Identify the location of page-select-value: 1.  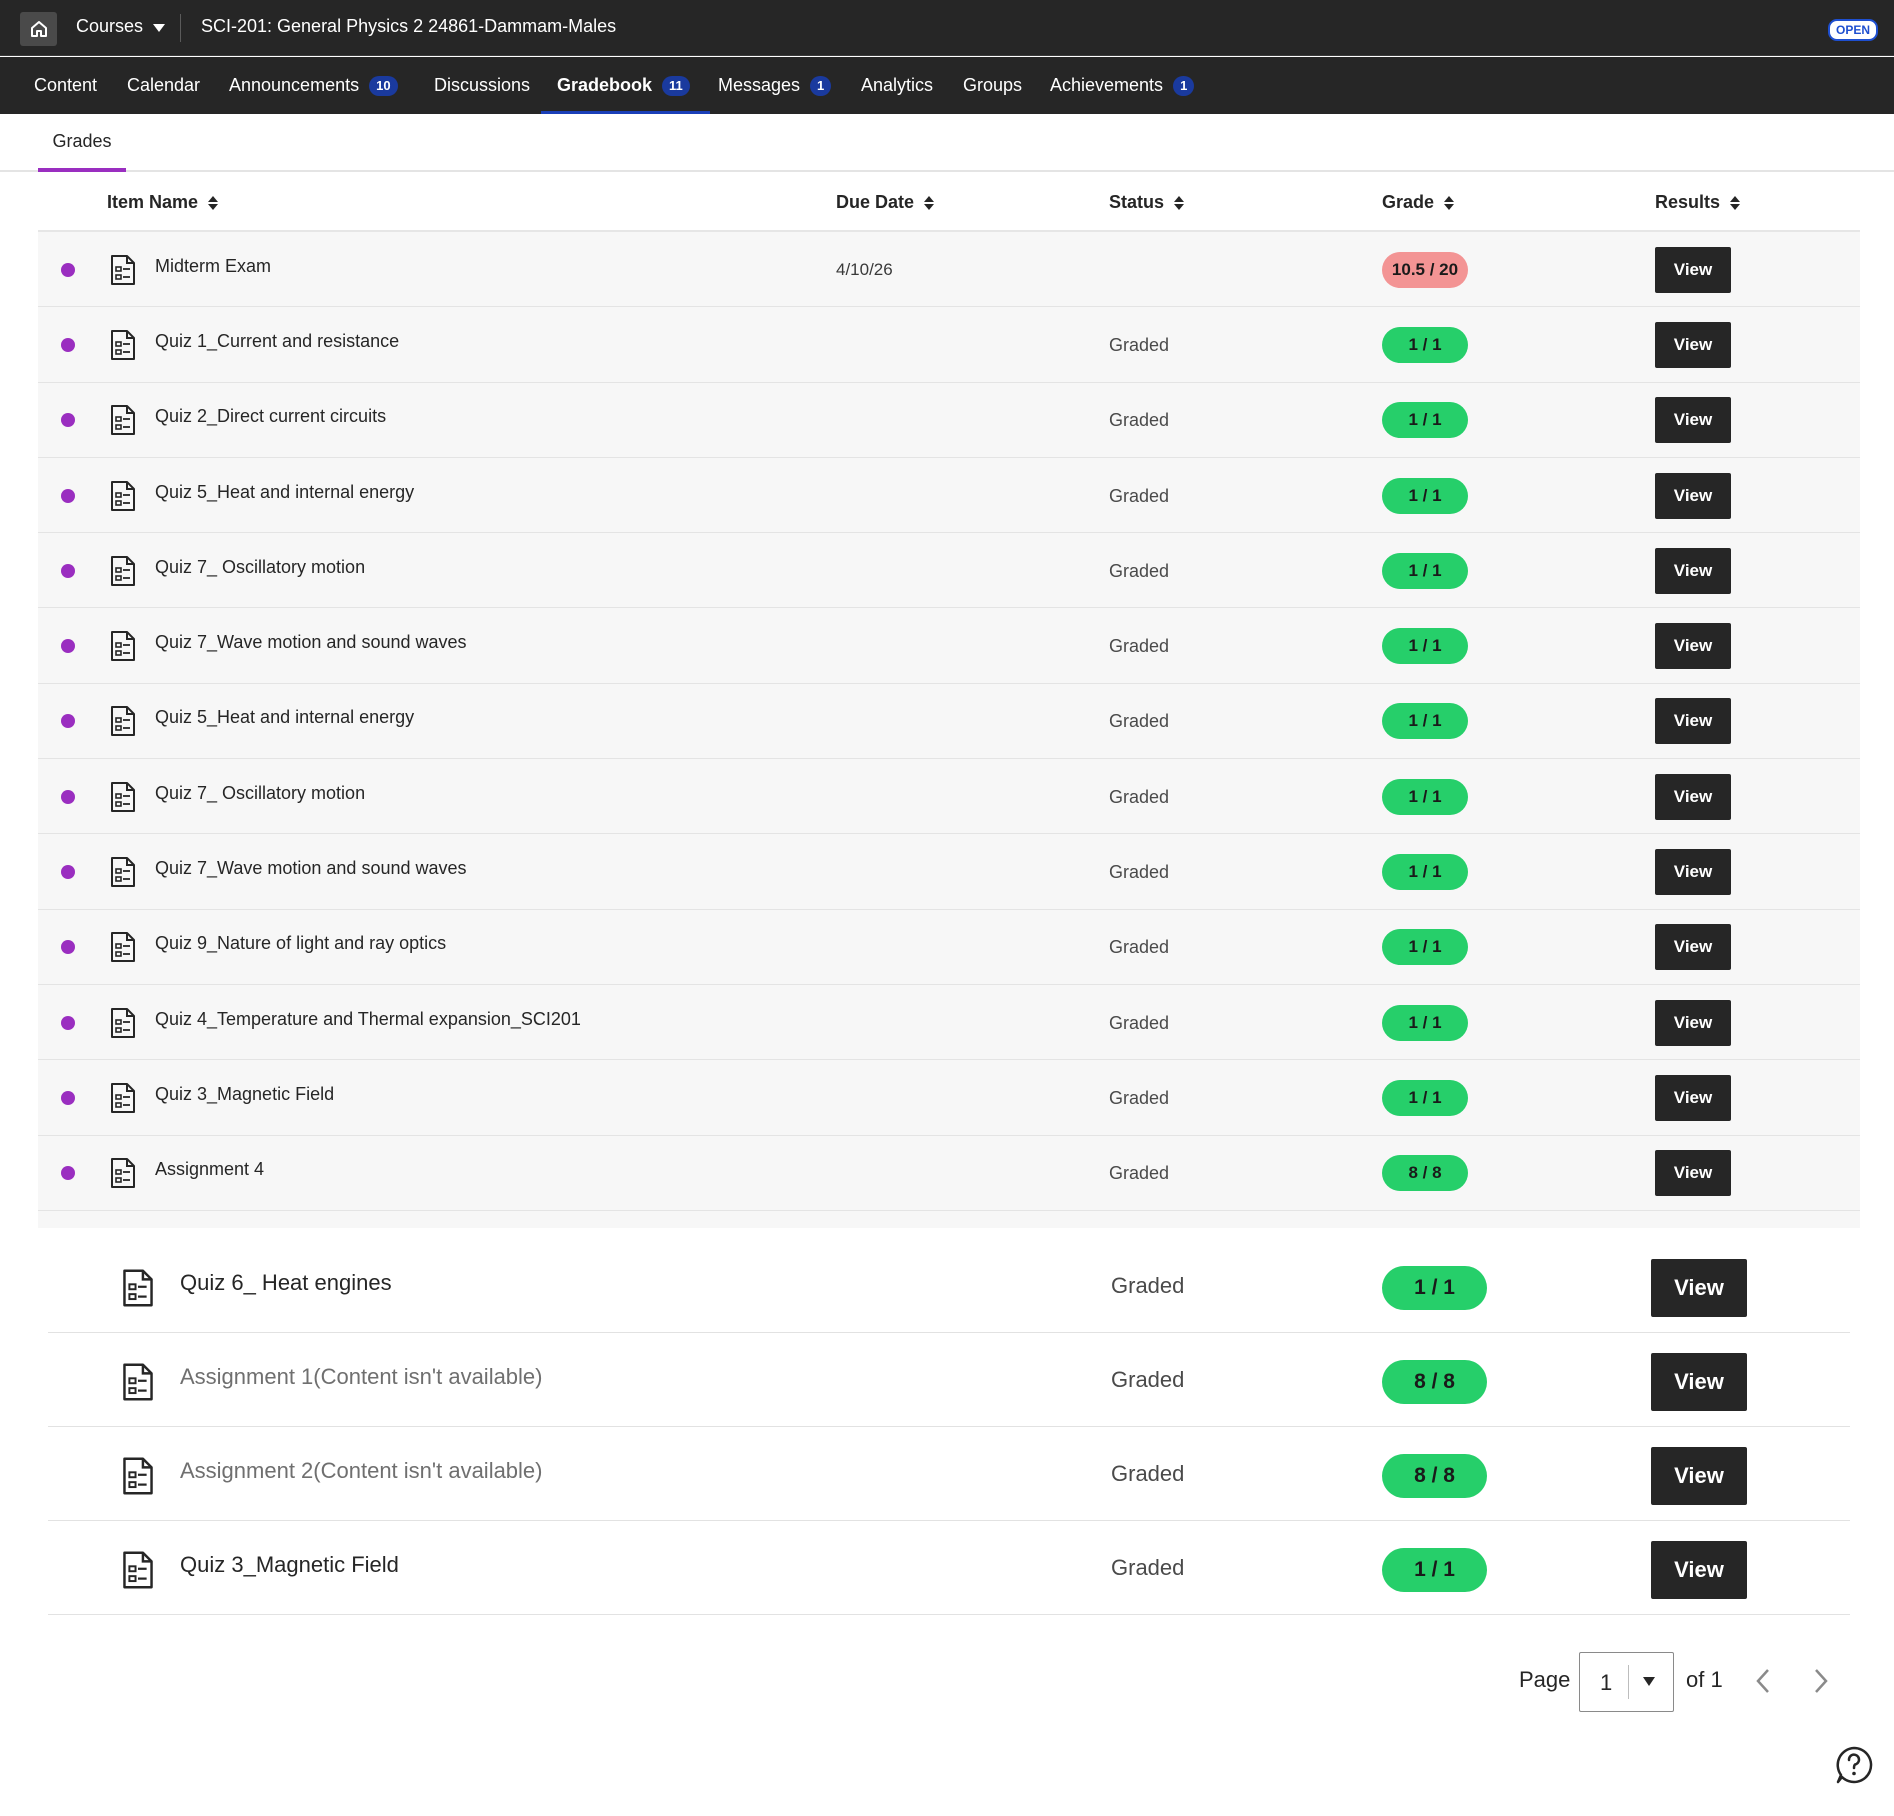
(1606, 1682).